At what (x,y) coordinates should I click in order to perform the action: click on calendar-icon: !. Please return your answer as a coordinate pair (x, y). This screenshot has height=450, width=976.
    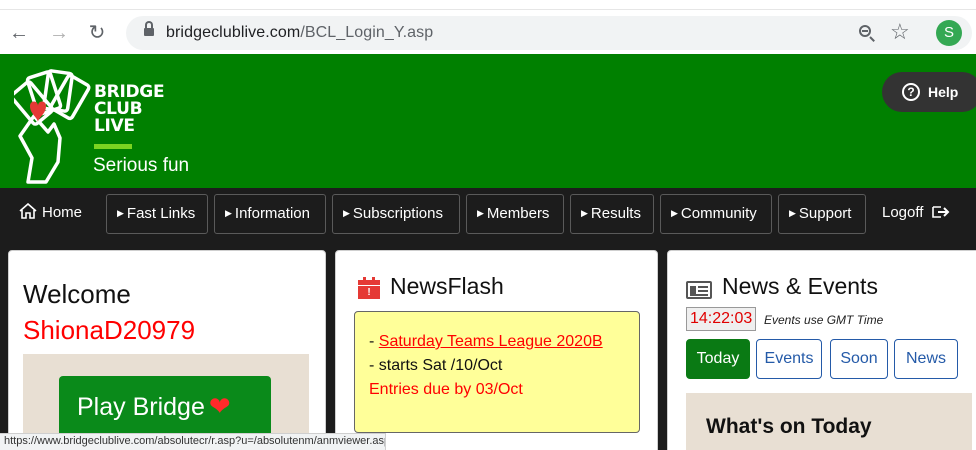
    Looking at the image, I should click on (369, 288).